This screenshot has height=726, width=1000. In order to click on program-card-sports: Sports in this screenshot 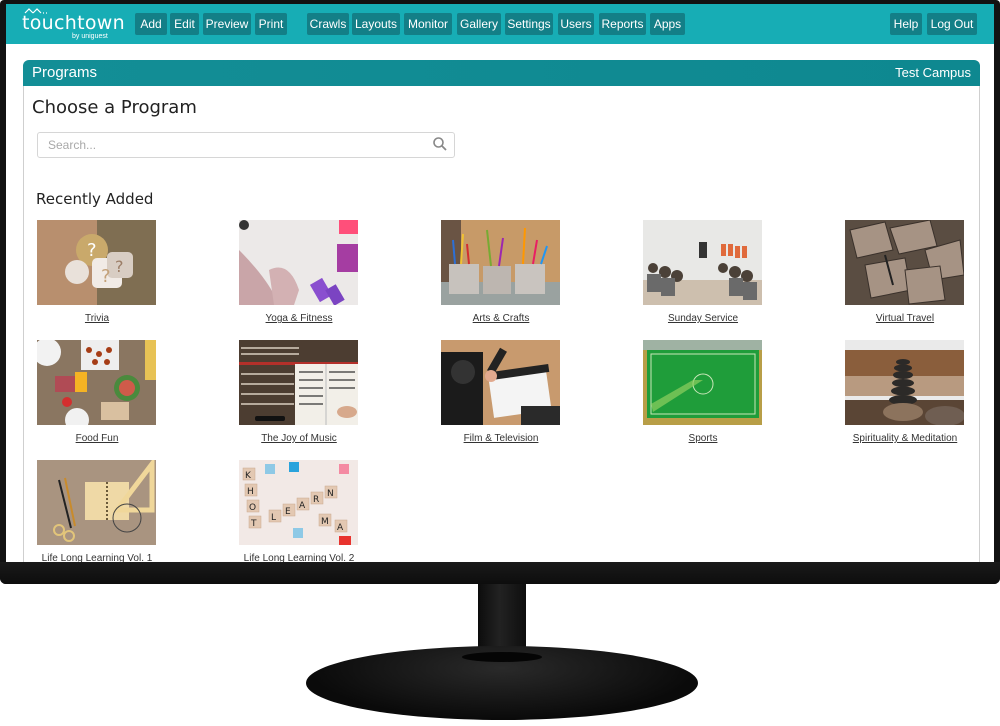, I will do `click(703, 397)`.